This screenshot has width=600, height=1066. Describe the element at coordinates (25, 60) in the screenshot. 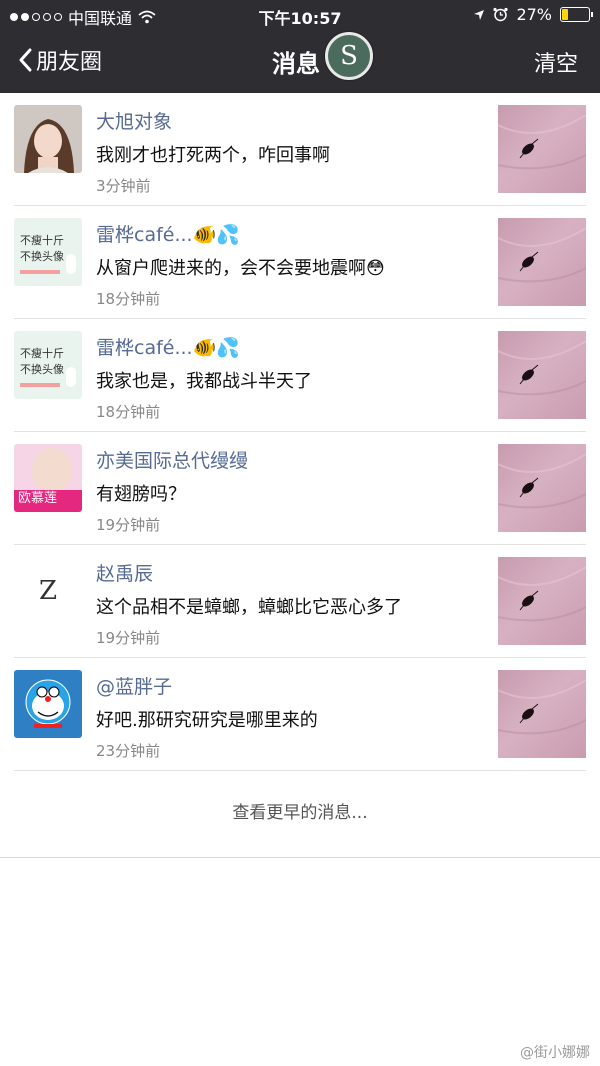

I see `chevron-left-icon` at that location.